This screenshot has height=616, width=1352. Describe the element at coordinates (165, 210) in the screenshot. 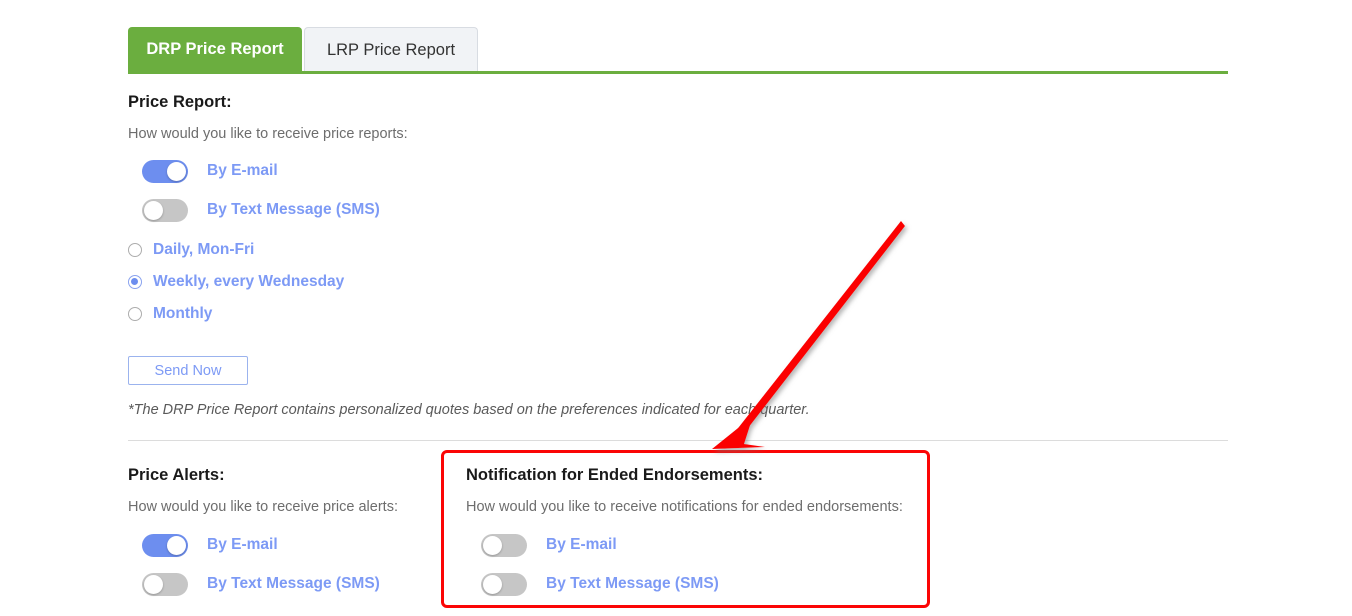

I see `toggle-price-report-sms` at that location.